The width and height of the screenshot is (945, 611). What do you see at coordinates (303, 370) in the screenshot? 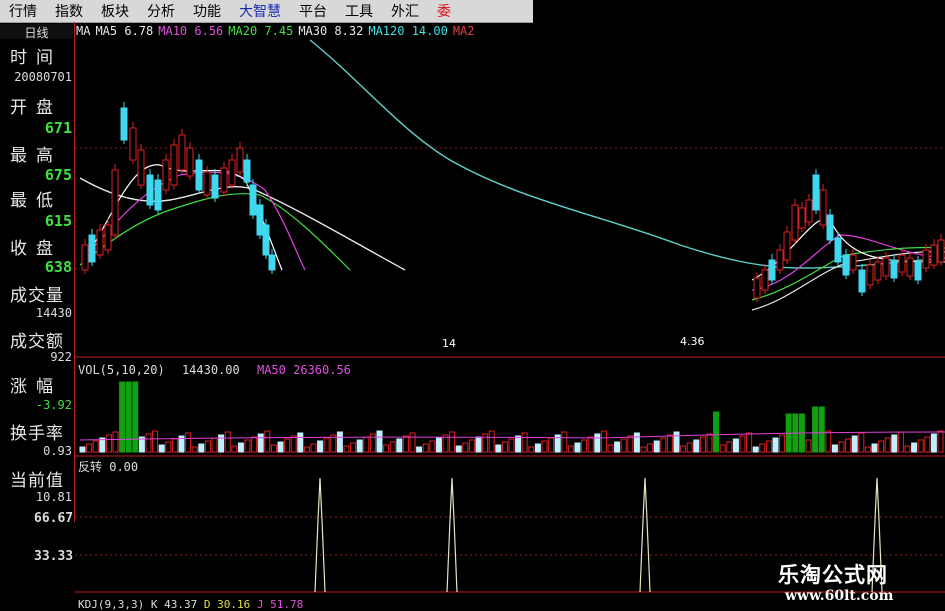
I see `vol-ma50: MA50 26360.56` at bounding box center [303, 370].